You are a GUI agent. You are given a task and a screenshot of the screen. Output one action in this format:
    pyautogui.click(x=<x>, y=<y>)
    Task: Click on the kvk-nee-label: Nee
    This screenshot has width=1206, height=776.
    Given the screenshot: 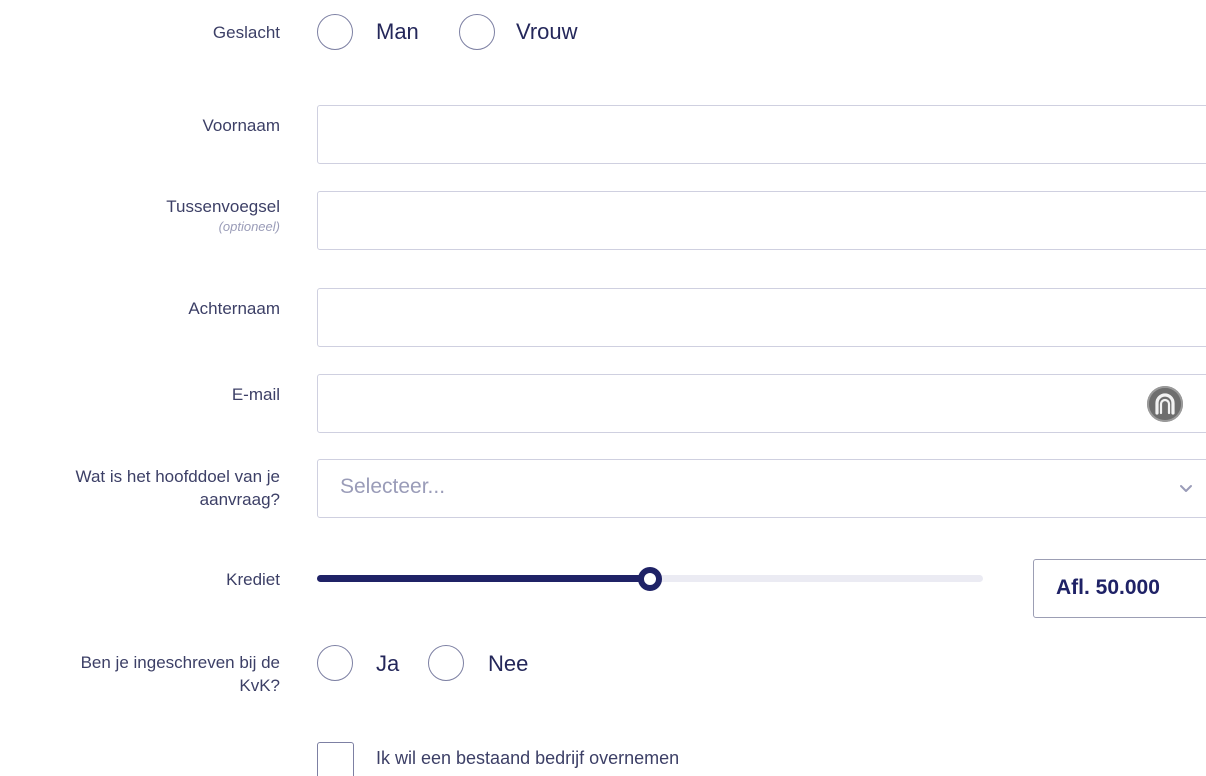 What is the action you would take?
    pyautogui.click(x=508, y=664)
    